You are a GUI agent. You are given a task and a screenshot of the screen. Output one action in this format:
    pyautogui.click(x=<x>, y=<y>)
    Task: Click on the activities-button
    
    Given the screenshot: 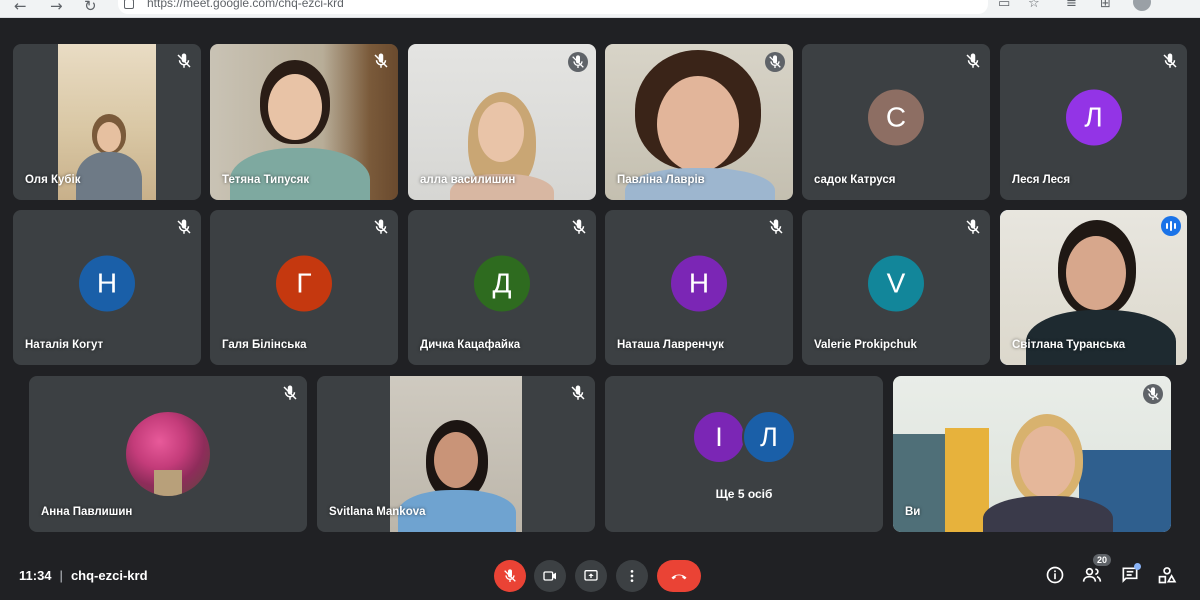 What is the action you would take?
    pyautogui.click(x=1167, y=575)
    